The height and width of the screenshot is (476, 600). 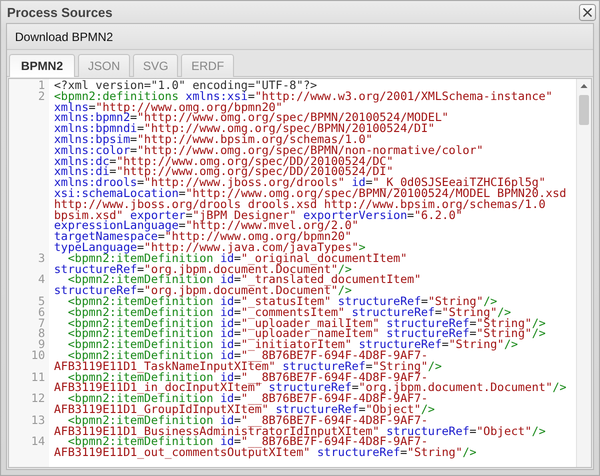 What do you see at coordinates (283, 301) in the screenshot?
I see `code-line: <bpmn2:itemDefinition id="_statusItem" structureRef="String"/>` at bounding box center [283, 301].